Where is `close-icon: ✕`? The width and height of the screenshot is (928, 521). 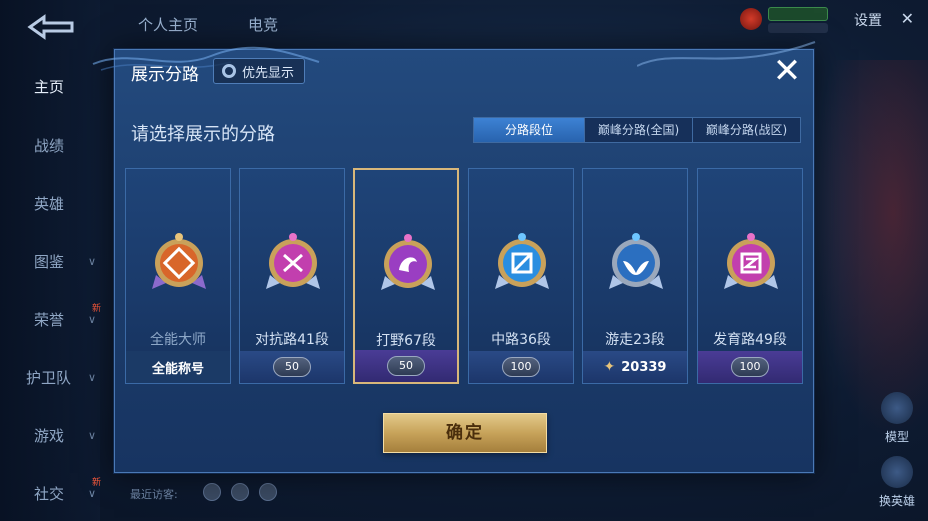
close-icon: ✕ is located at coordinates (907, 18).